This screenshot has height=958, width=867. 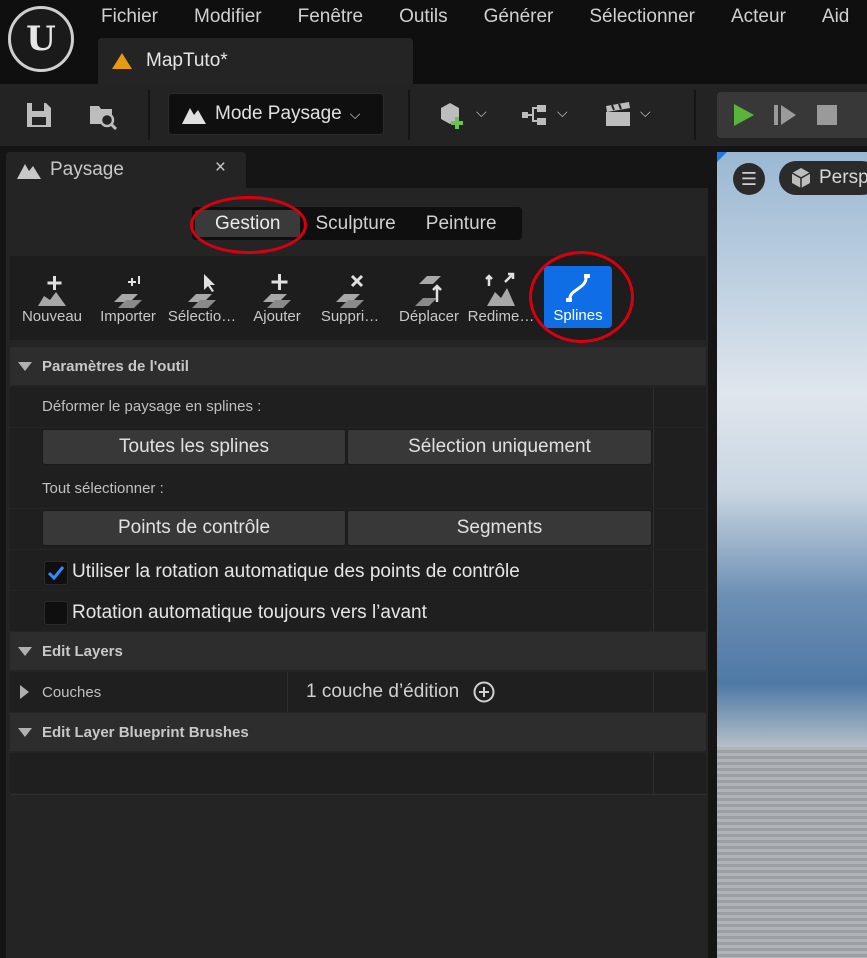 What do you see at coordinates (56, 613) in the screenshot?
I see `forward-rotation-checkbox` at bounding box center [56, 613].